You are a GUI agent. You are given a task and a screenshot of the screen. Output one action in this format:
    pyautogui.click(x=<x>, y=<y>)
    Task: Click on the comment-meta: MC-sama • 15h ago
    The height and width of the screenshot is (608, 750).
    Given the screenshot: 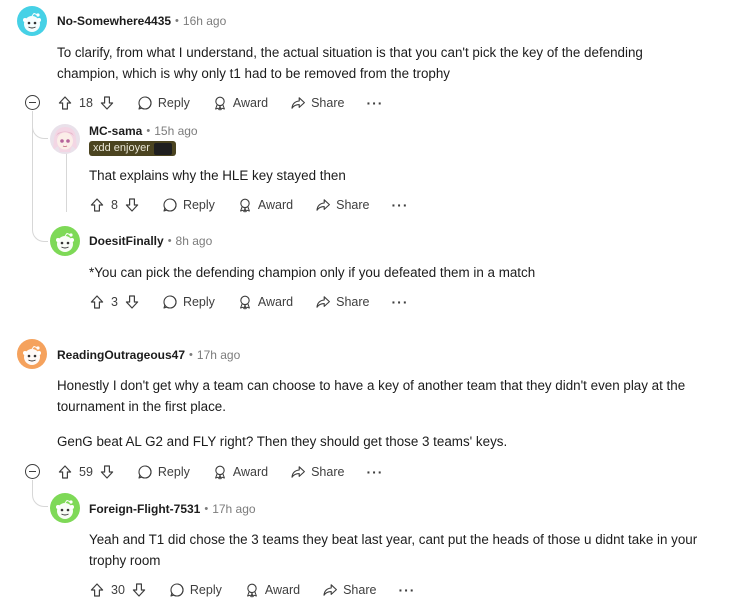 What is the action you would take?
    pyautogui.click(x=143, y=131)
    